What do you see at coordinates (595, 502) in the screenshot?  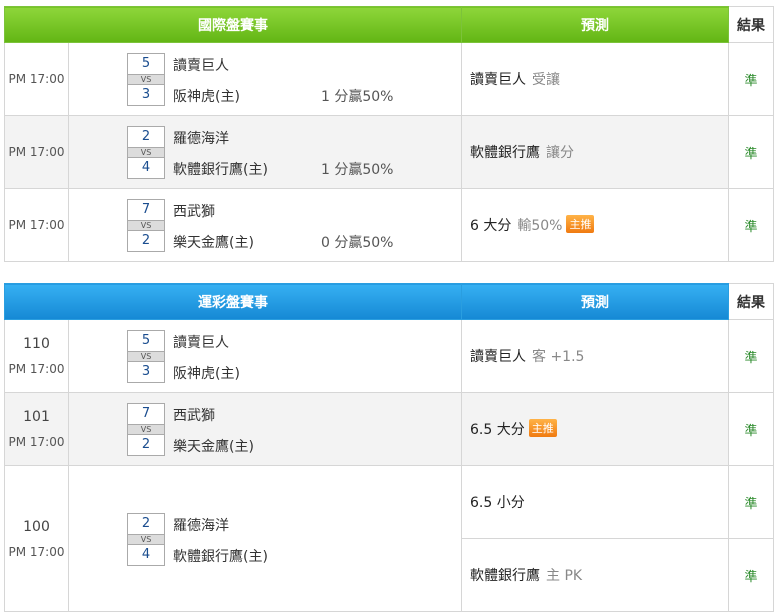 I see `prediction: 6.5 小分` at bounding box center [595, 502].